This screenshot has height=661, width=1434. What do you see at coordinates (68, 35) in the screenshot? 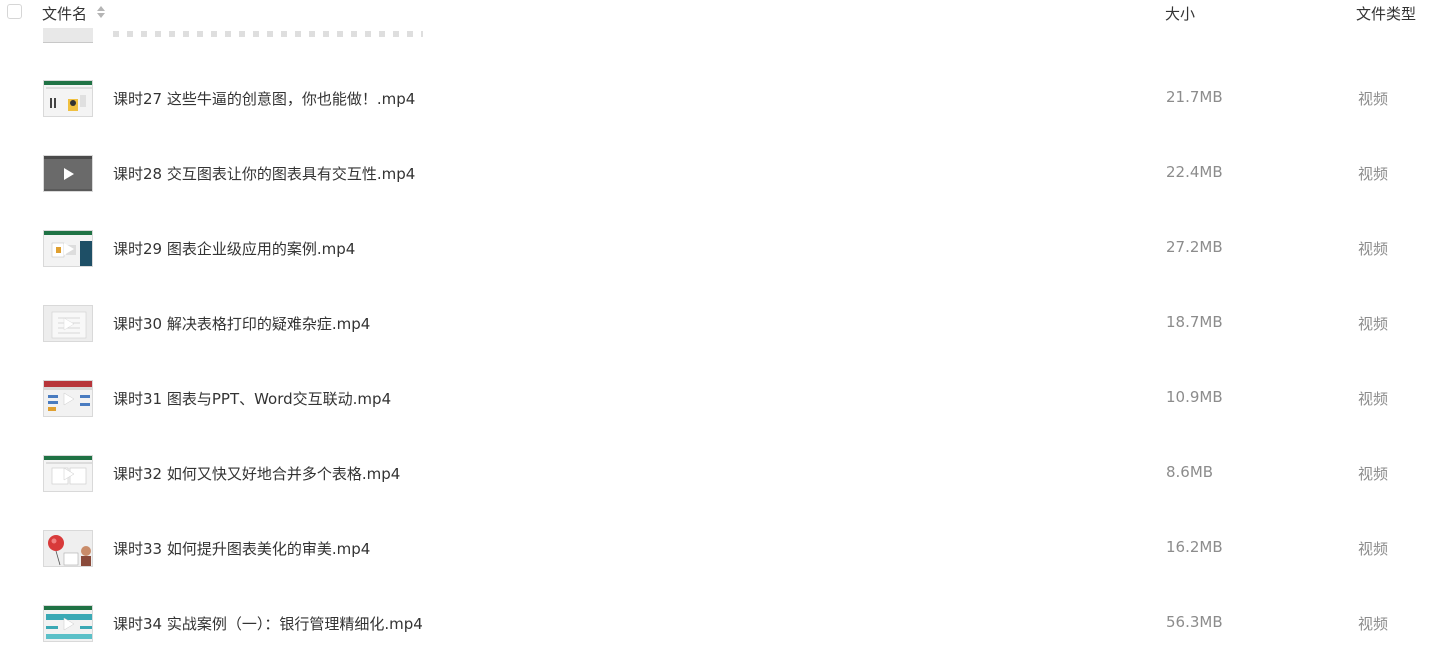
I see `partial-thumbnail` at bounding box center [68, 35].